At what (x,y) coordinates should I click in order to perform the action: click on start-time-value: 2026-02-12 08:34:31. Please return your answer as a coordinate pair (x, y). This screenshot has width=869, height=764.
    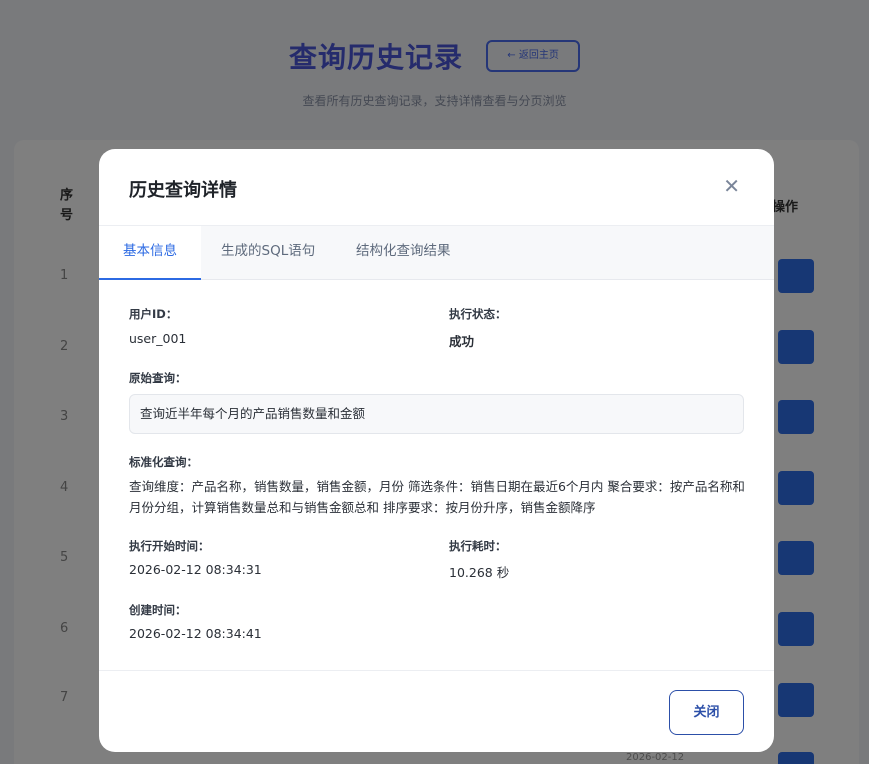
    Looking at the image, I should click on (195, 569).